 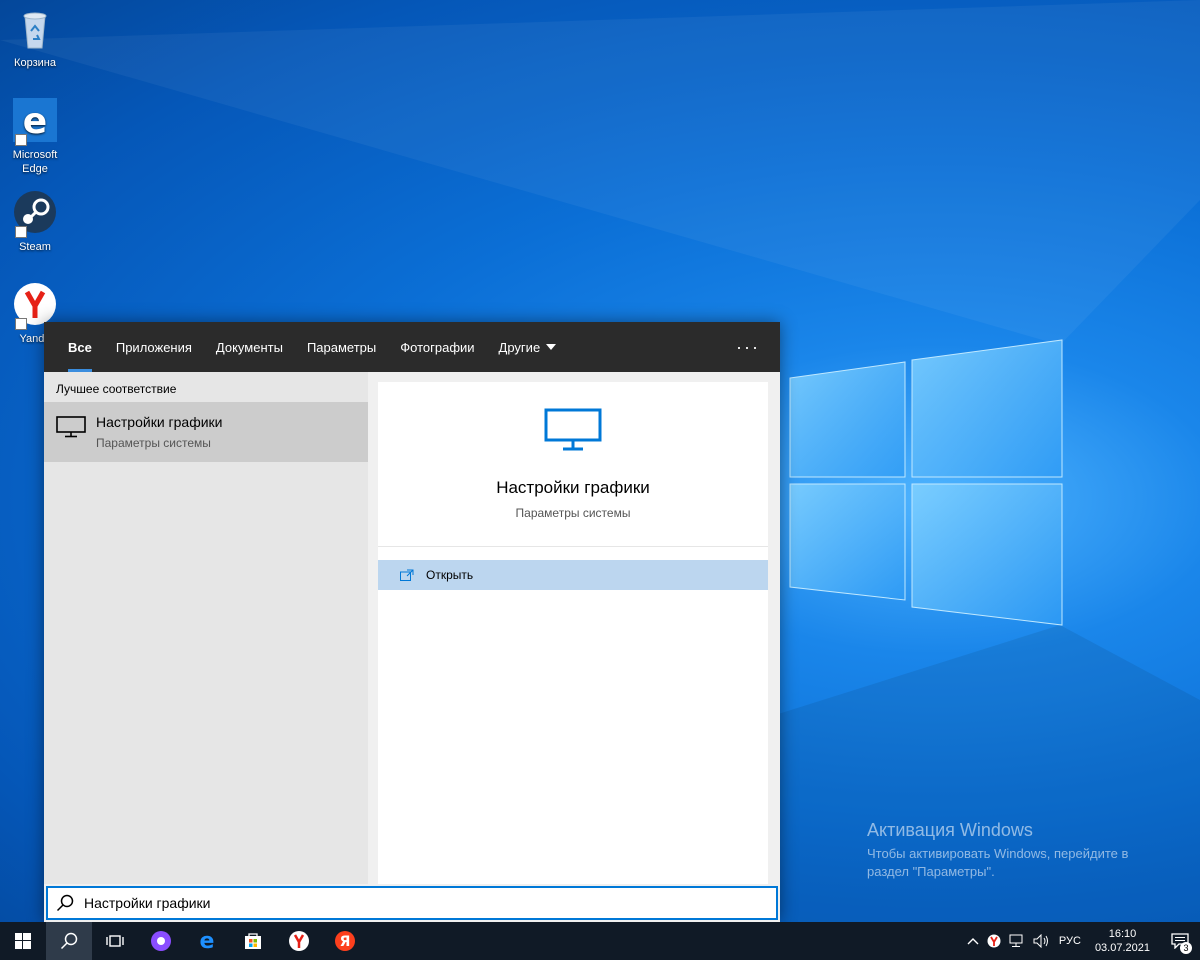 I want to click on tab-photos: Фотографии, so click(x=437, y=347).